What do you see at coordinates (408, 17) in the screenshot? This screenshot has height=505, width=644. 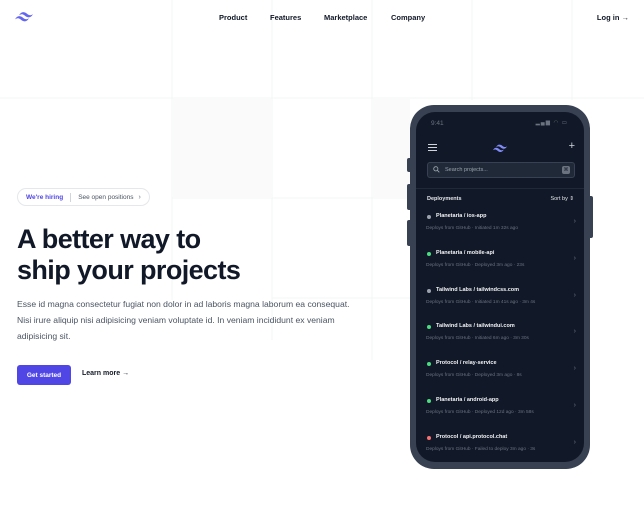 I see `nav-company: Company` at bounding box center [408, 17].